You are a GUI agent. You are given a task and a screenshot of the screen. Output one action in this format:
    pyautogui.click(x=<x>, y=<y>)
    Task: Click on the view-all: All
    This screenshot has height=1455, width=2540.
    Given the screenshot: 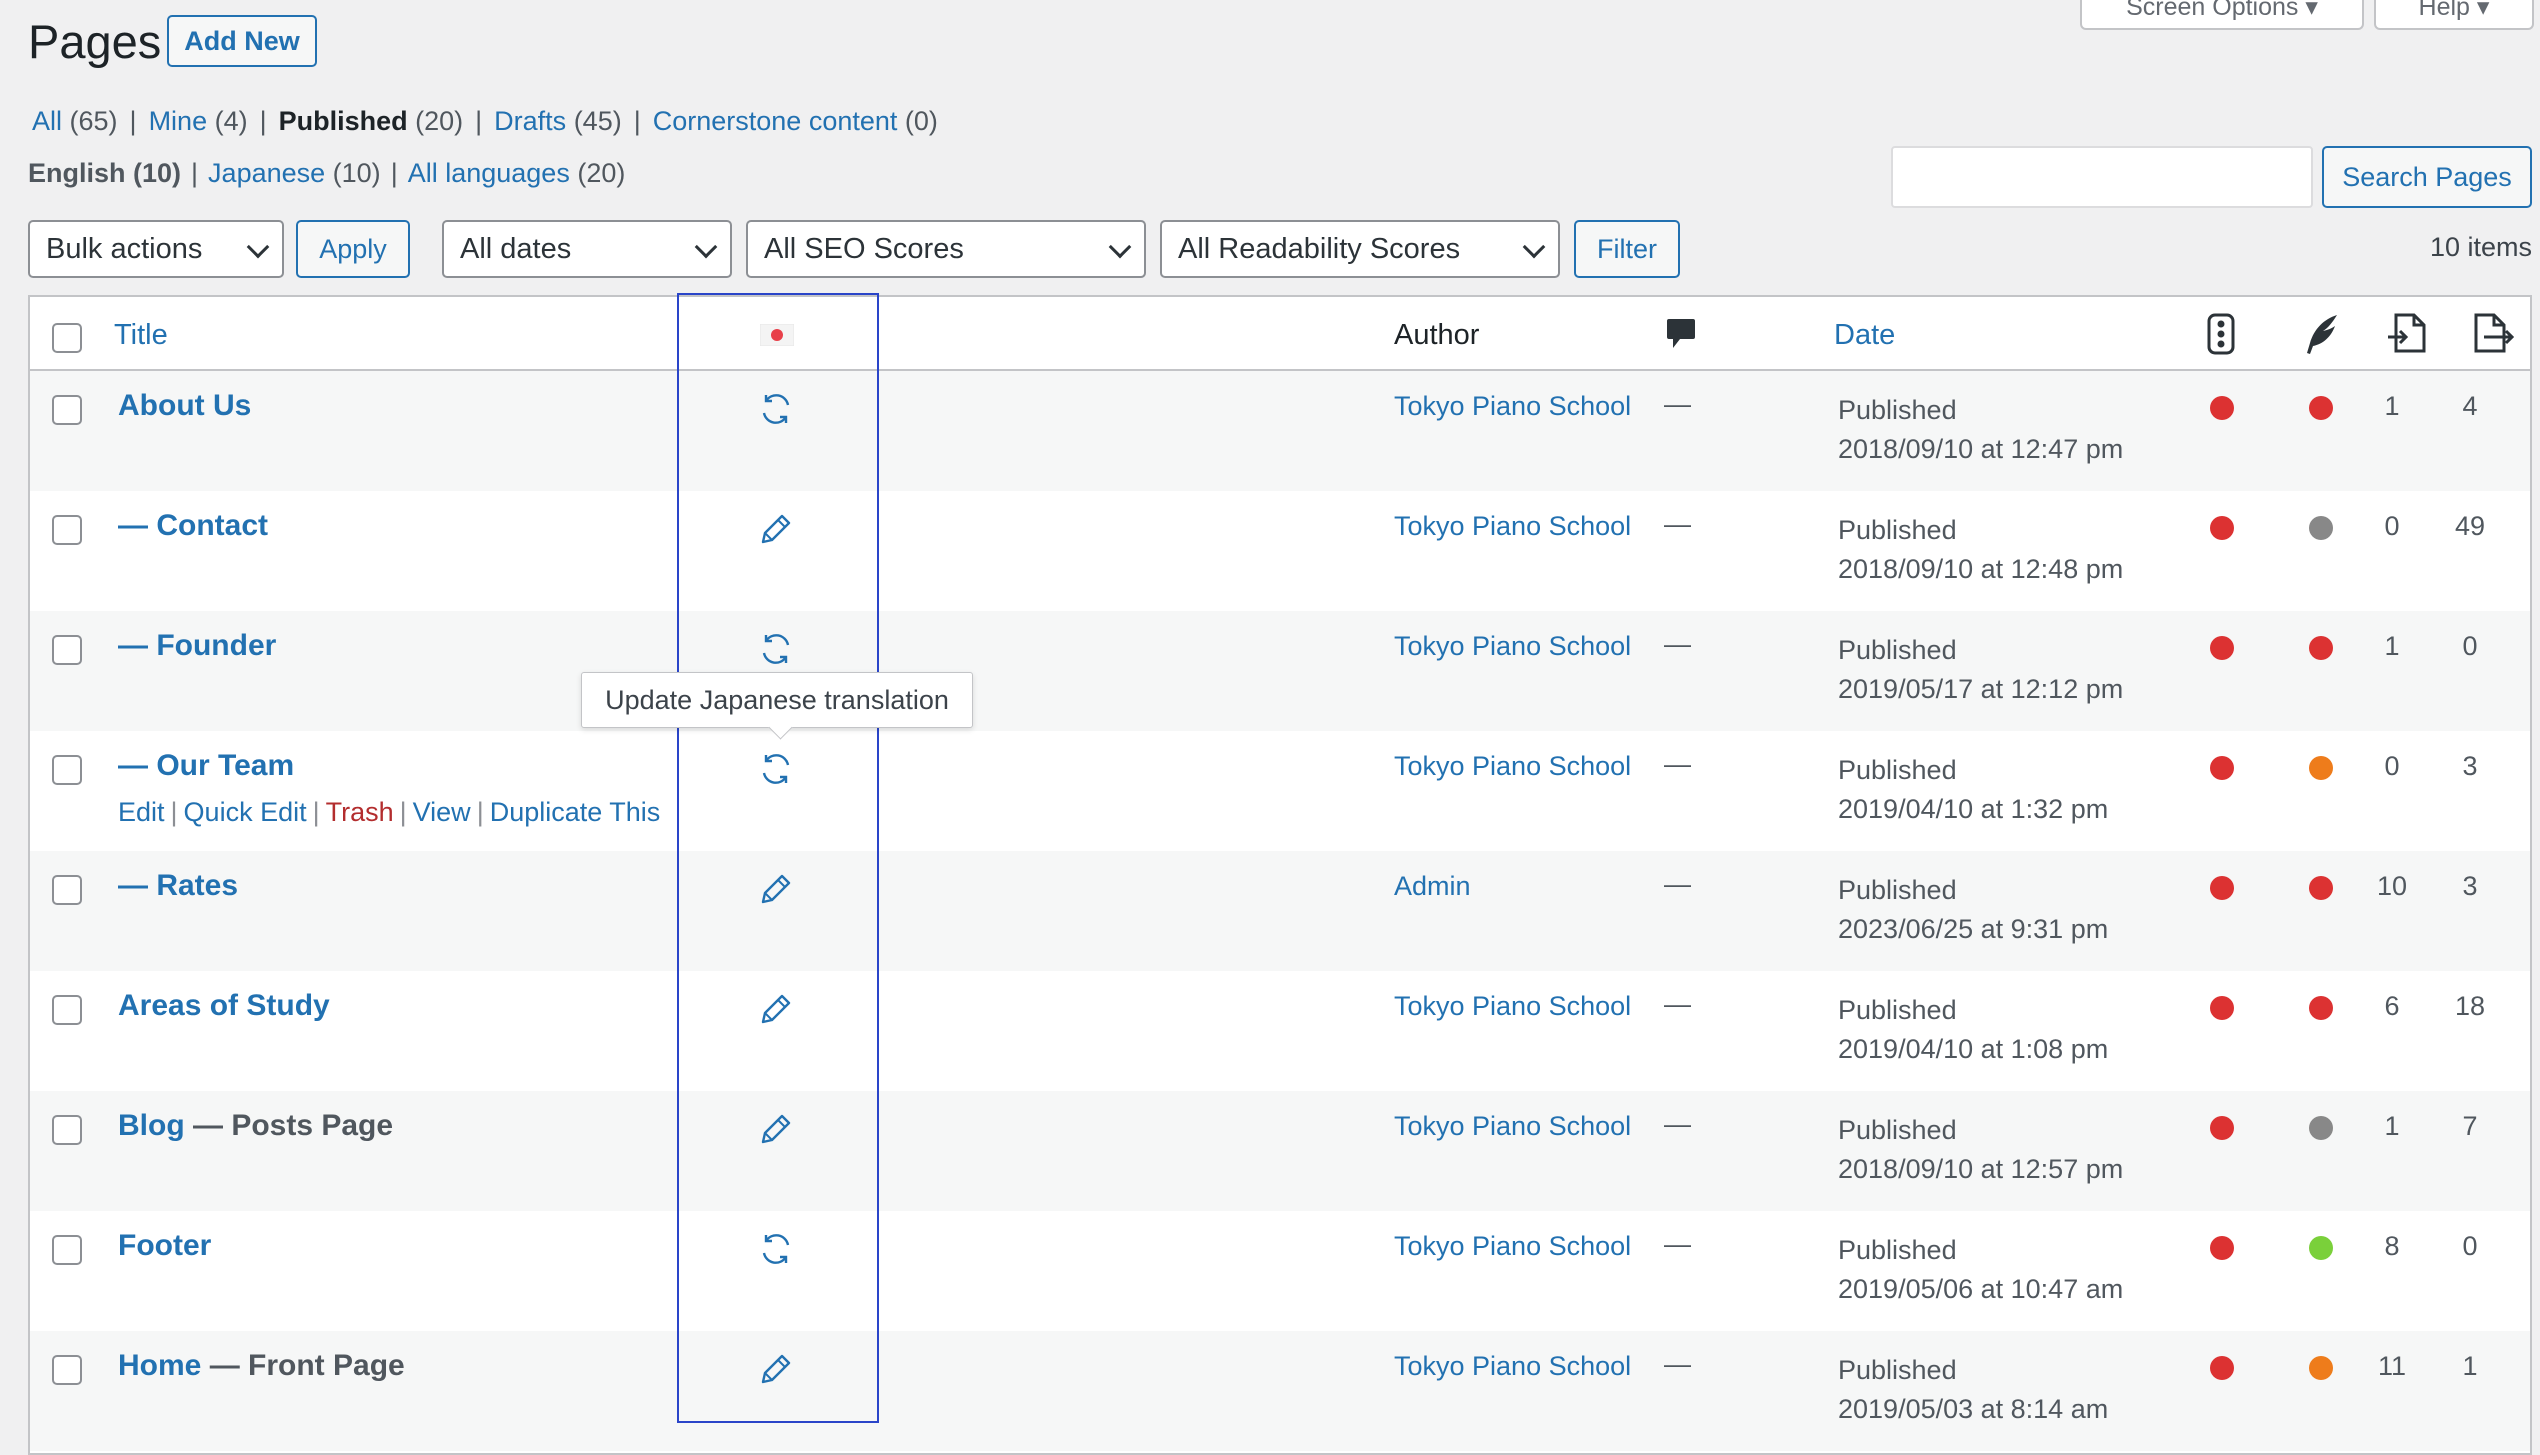 What is the action you would take?
    pyautogui.click(x=47, y=121)
    